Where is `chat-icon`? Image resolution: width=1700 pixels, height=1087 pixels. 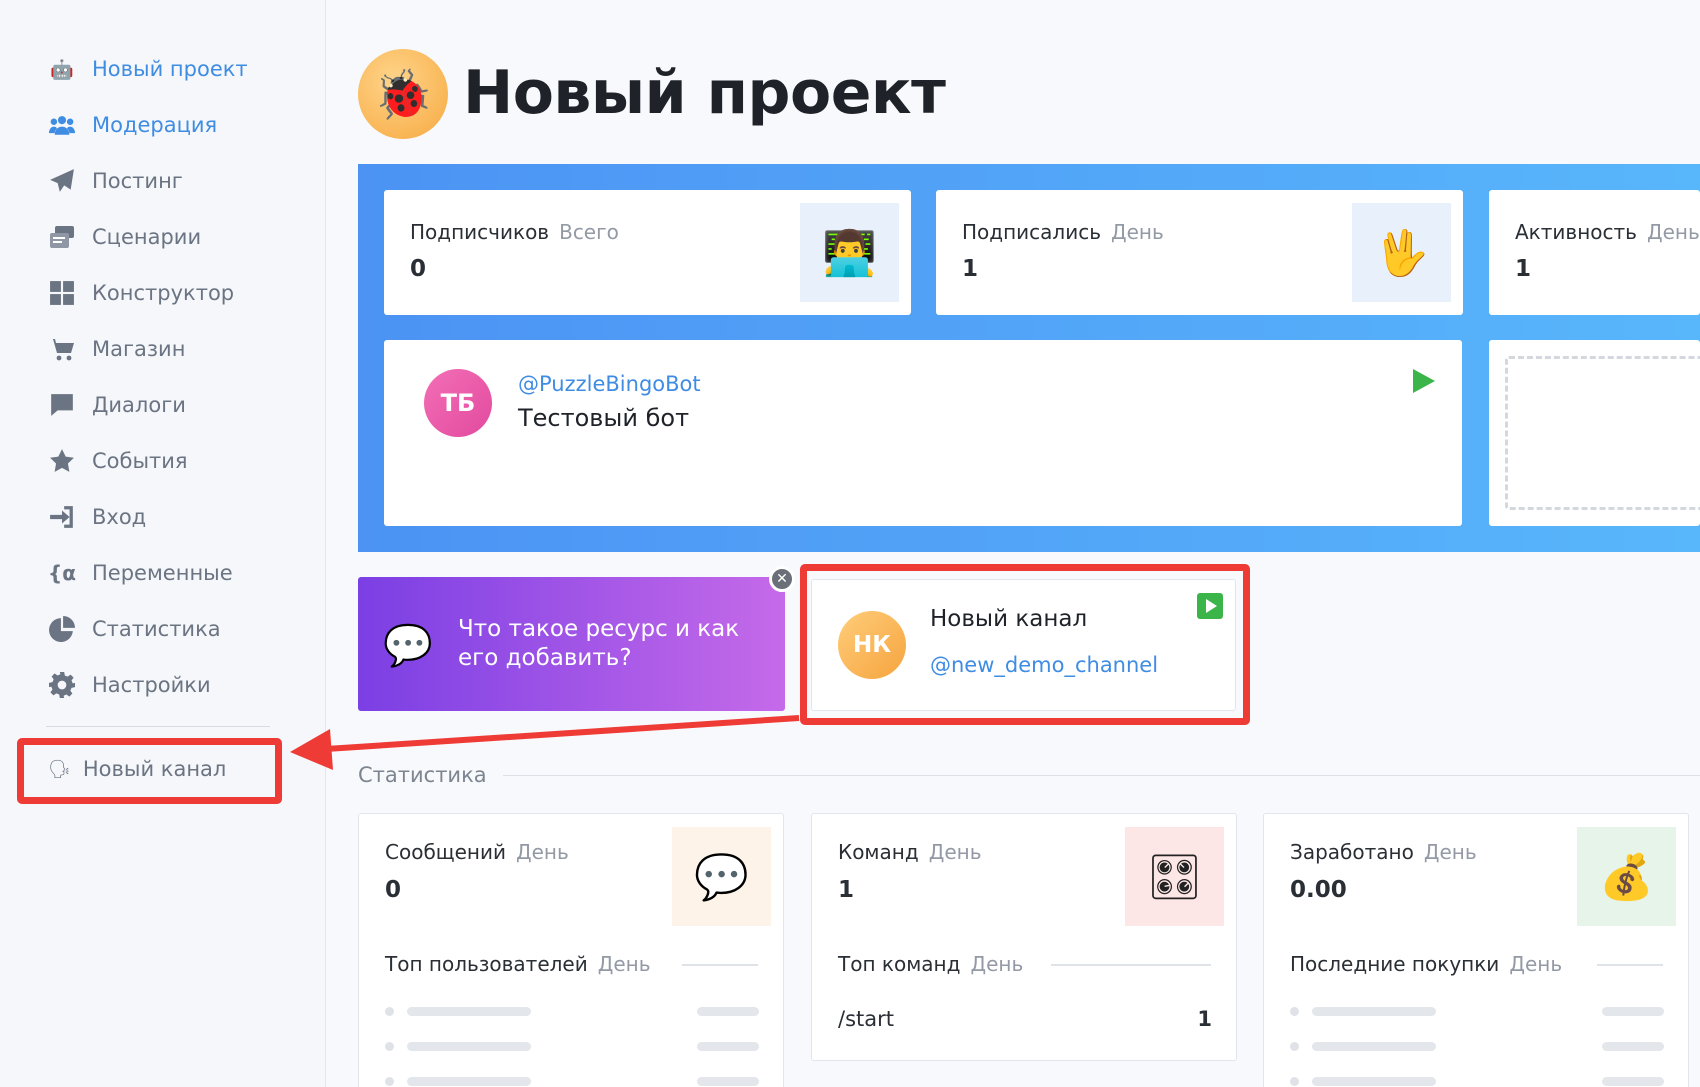
chat-icon is located at coordinates (62, 405).